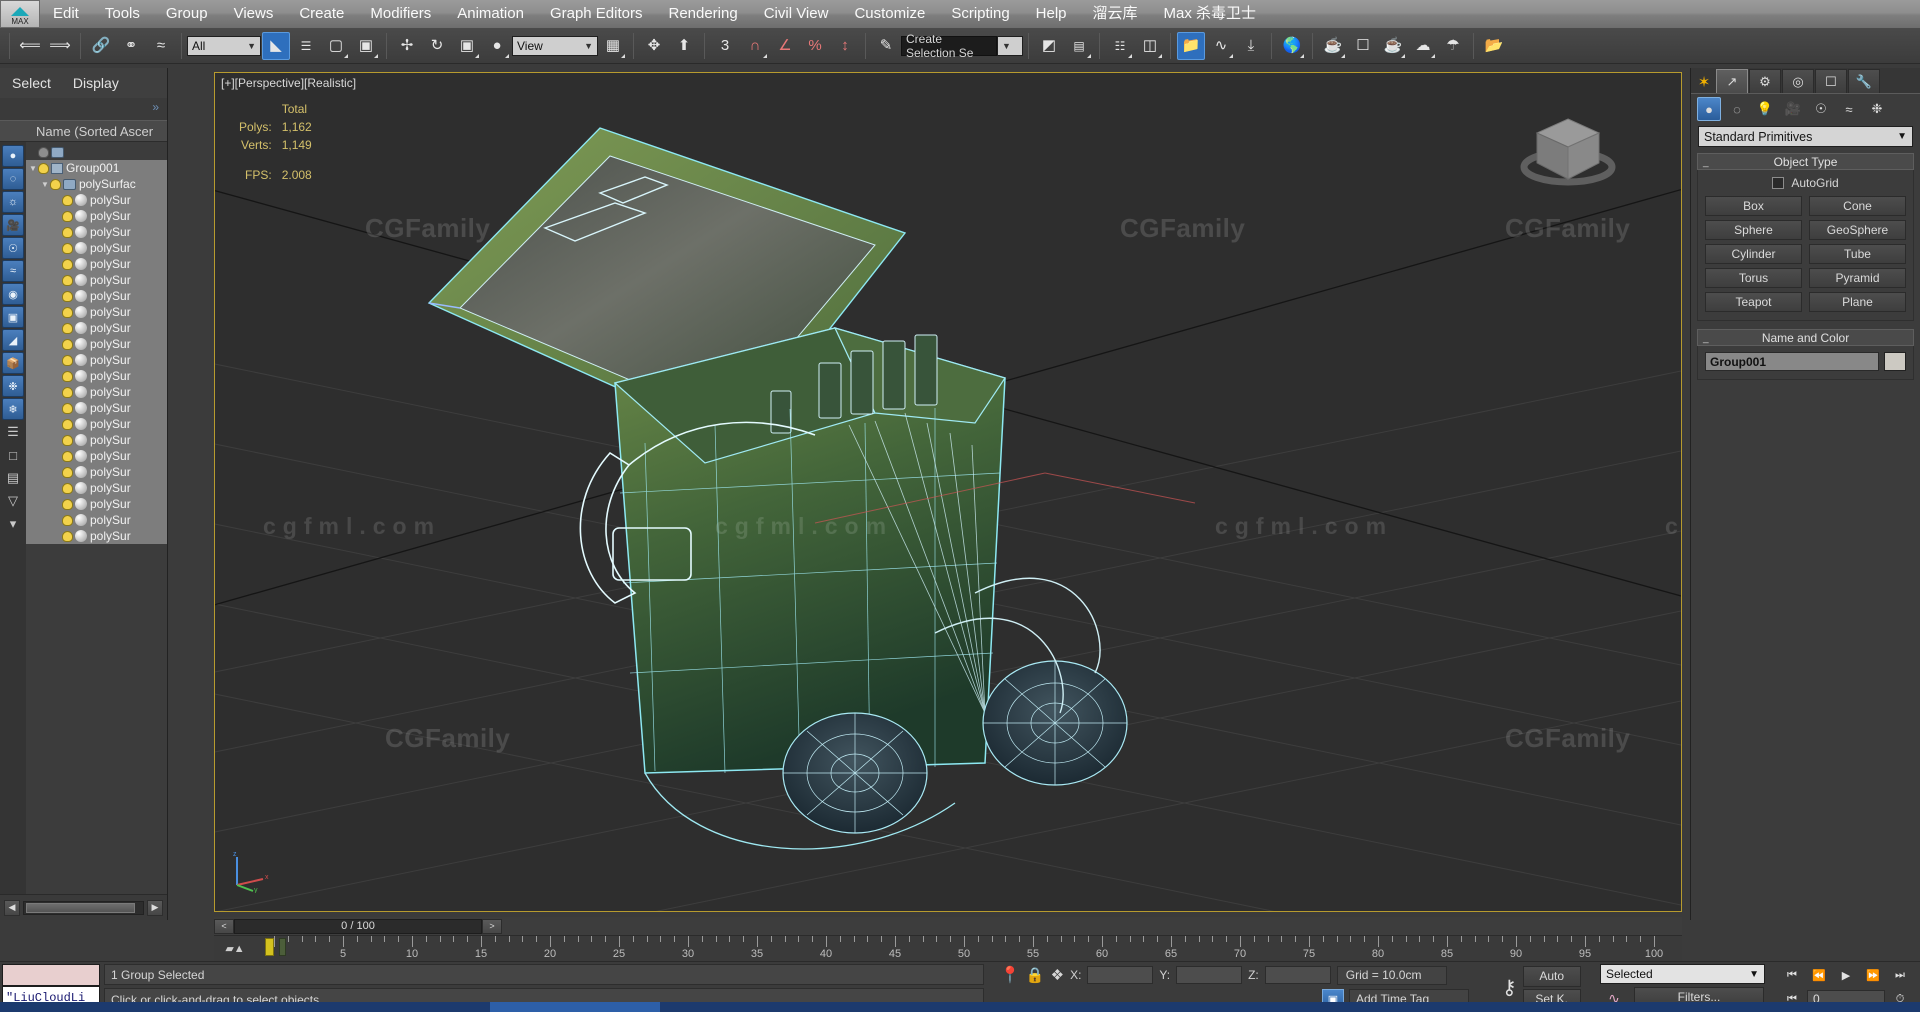 Image resolution: width=1920 pixels, height=1012 pixels. I want to click on align-button: ⬆, so click(684, 46).